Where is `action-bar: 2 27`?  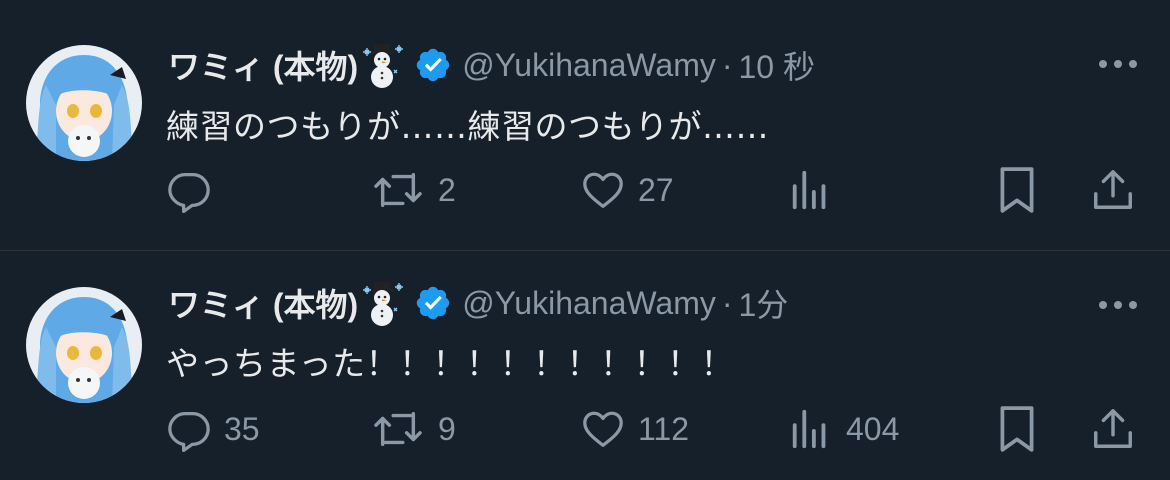
action-bar: 2 27 is located at coordinates (585, 190).